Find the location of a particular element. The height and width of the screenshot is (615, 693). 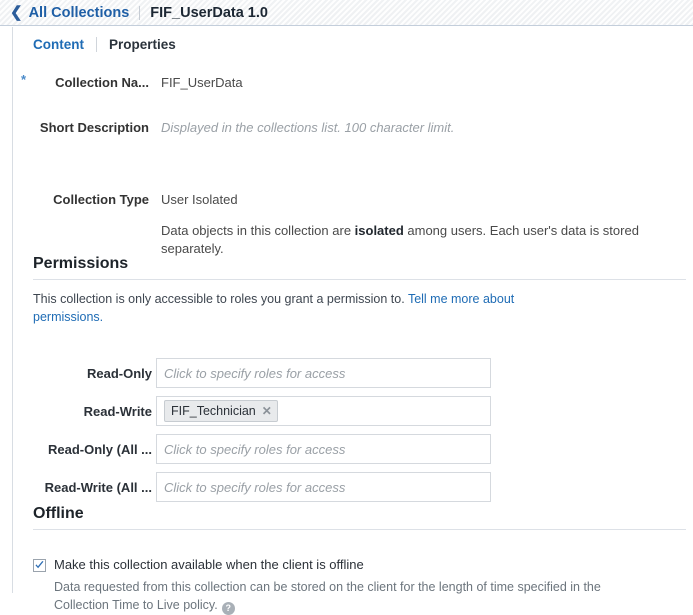

read-write-all-placeholder: Click to specify roles for access is located at coordinates (255, 487).